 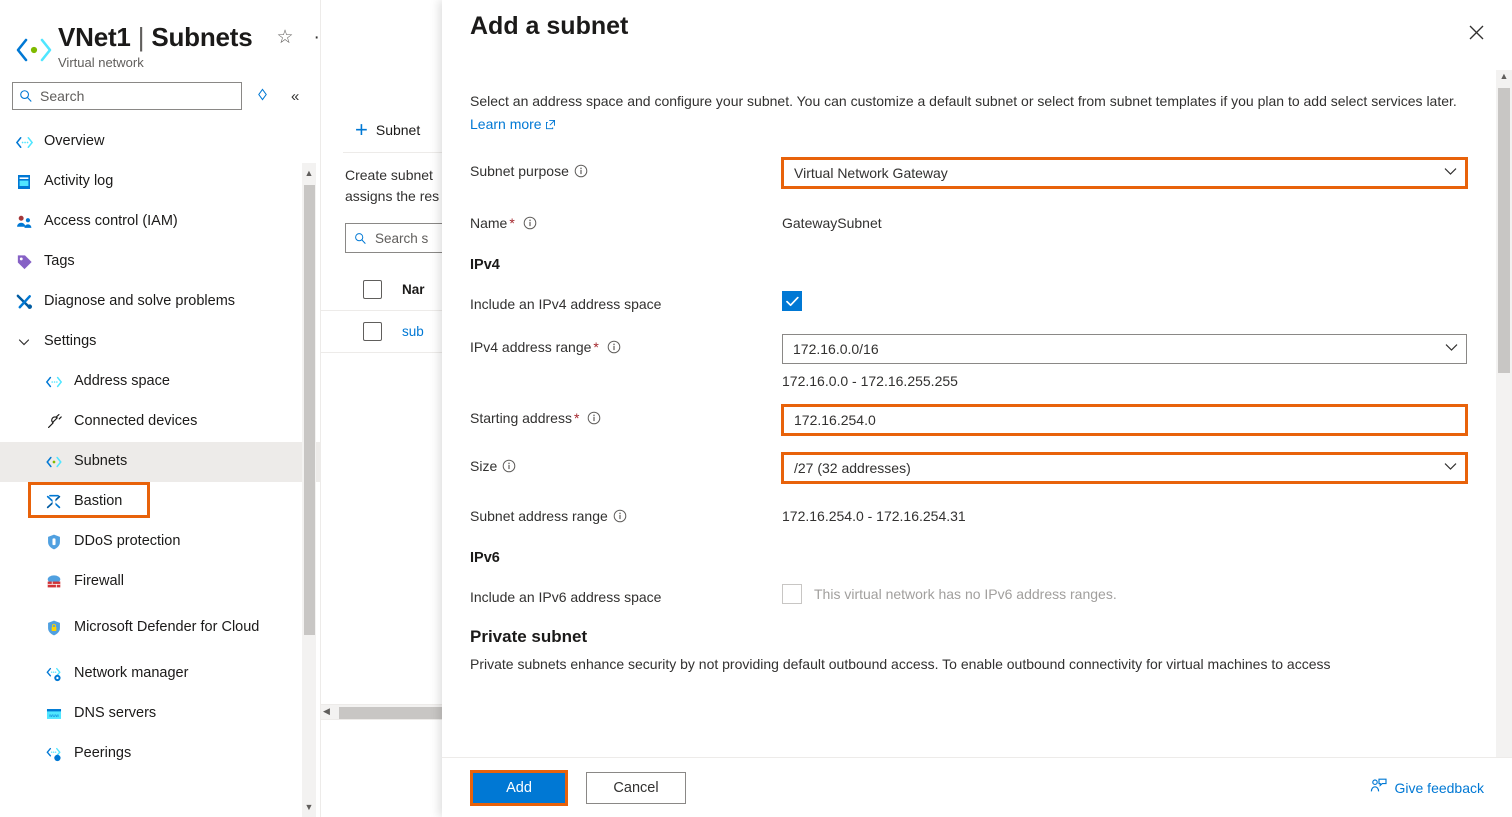 I want to click on include-ipv4-checkbox, so click(x=792, y=301).